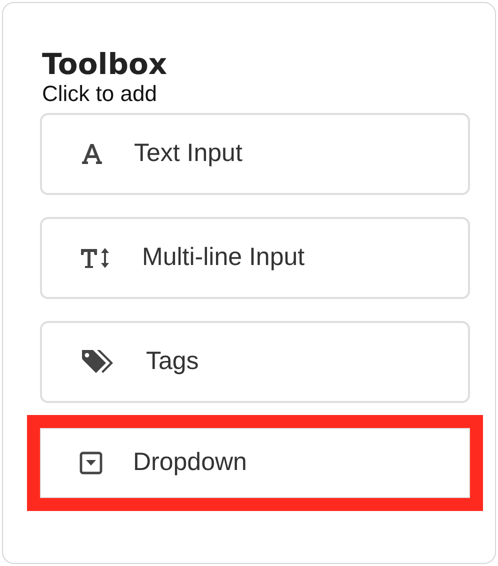 The image size is (498, 566). What do you see at coordinates (255, 463) in the screenshot?
I see `toolbox-item-button: Dropdown` at bounding box center [255, 463].